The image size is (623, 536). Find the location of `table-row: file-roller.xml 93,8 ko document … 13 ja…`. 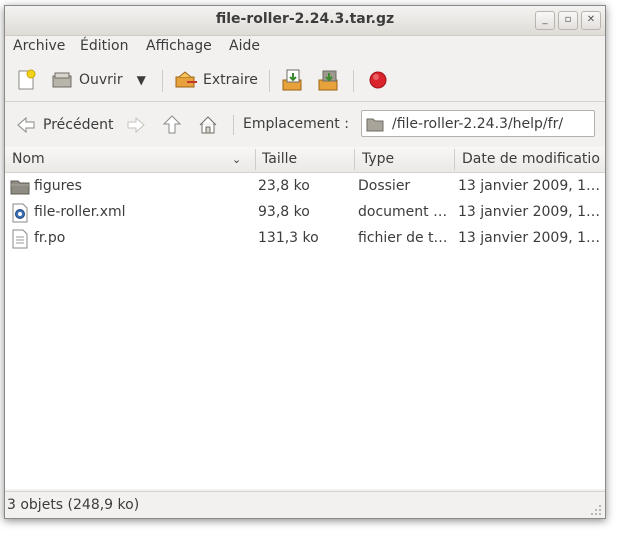

table-row: file-roller.xml 93,8 ko document … 13 ja… is located at coordinates (305, 212).